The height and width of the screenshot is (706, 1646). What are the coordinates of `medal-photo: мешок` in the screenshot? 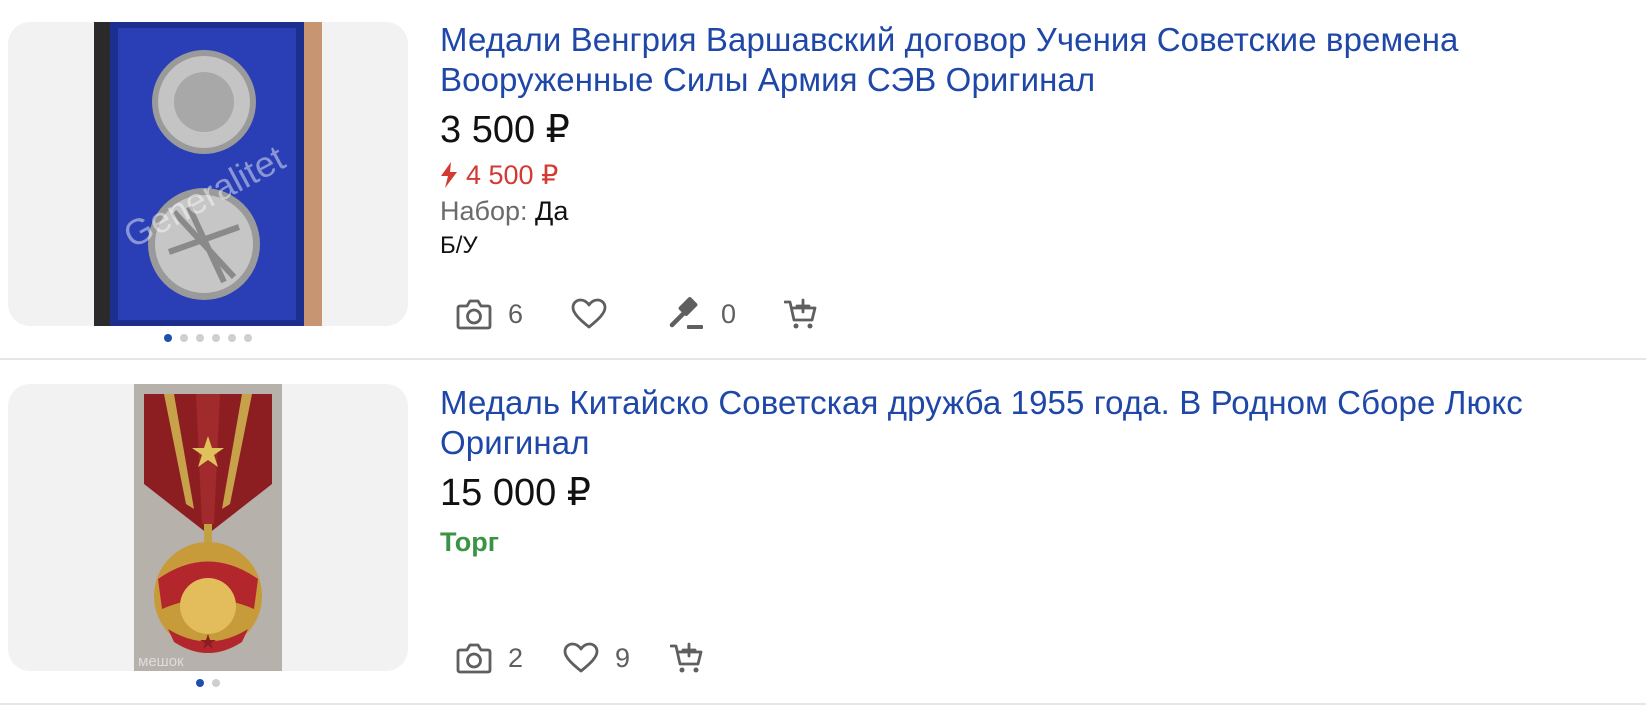 It's located at (208, 527).